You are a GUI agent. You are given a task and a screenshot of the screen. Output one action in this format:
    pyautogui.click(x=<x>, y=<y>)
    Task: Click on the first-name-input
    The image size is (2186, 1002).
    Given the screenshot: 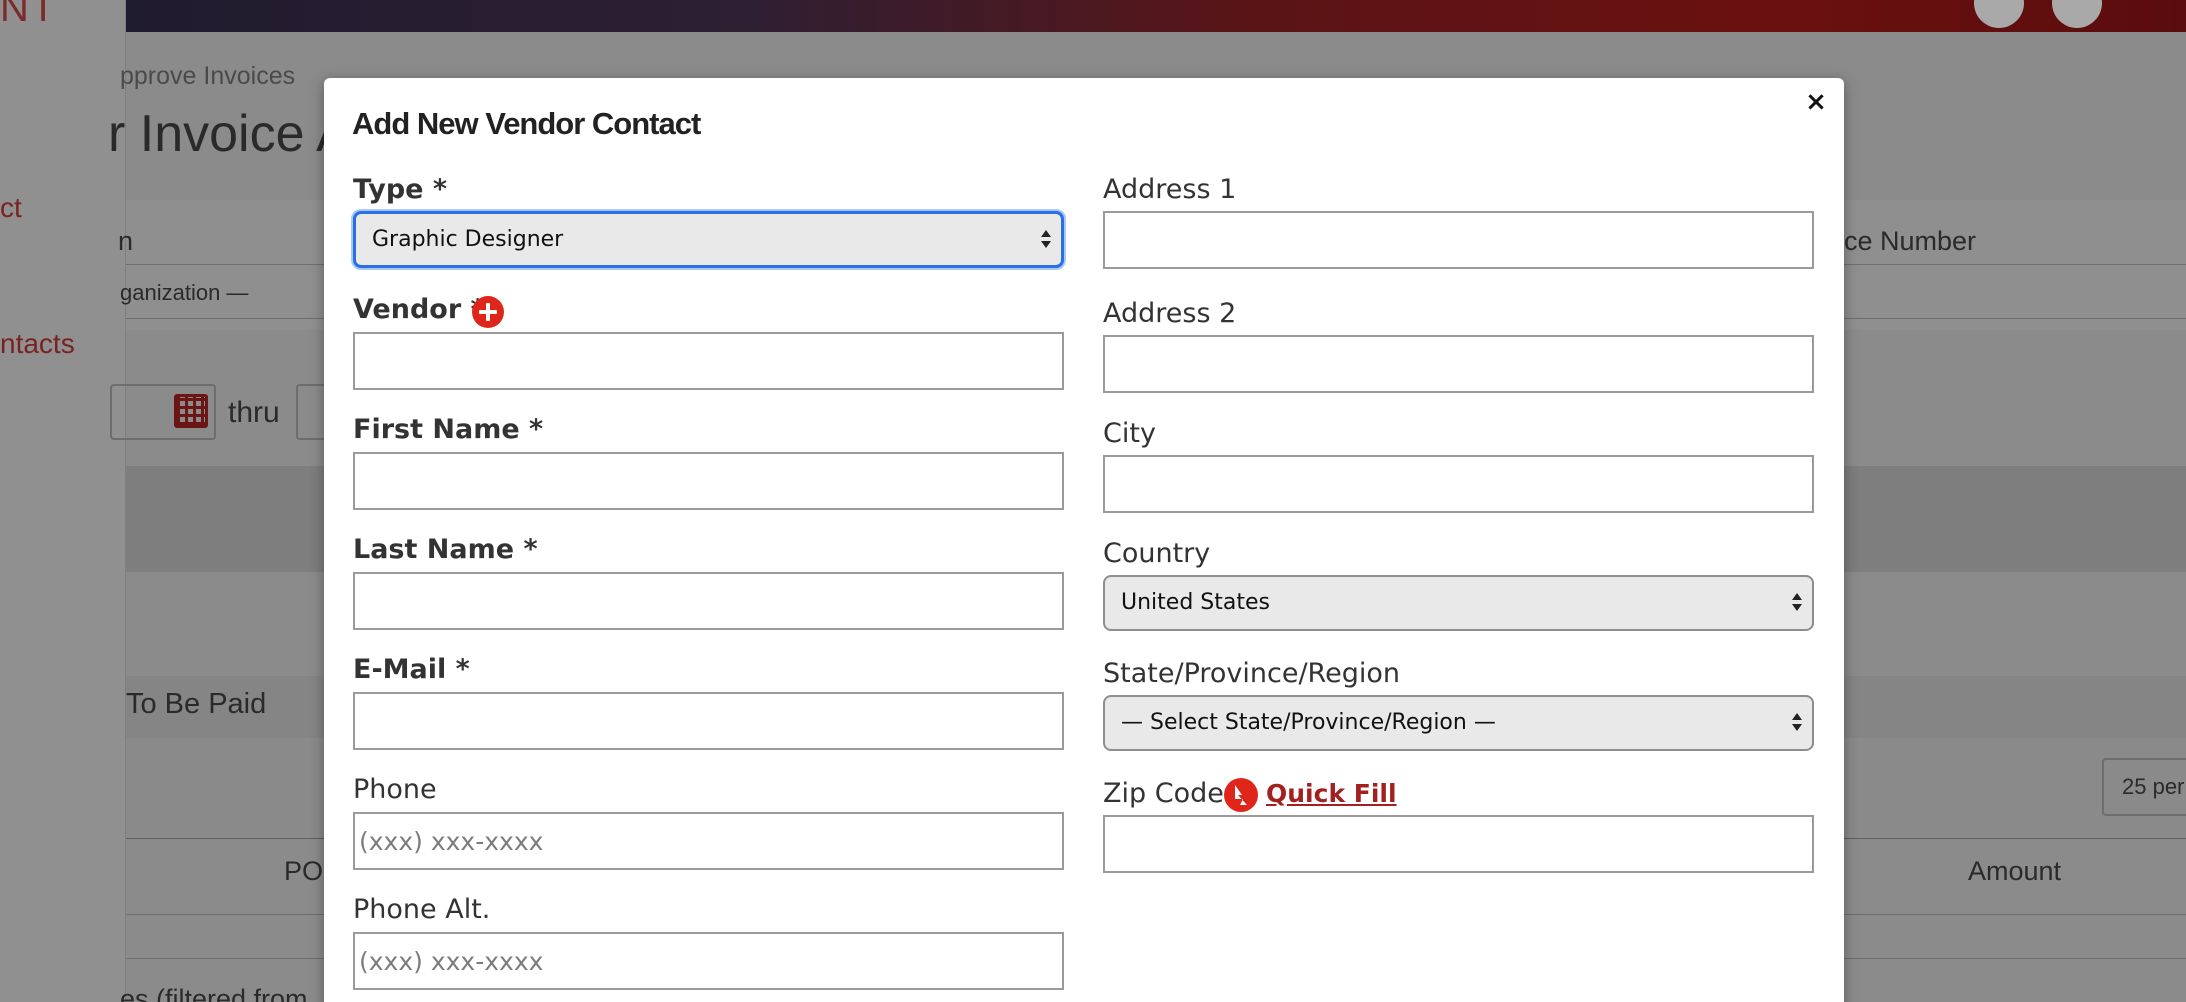 What is the action you would take?
    pyautogui.click(x=708, y=481)
    